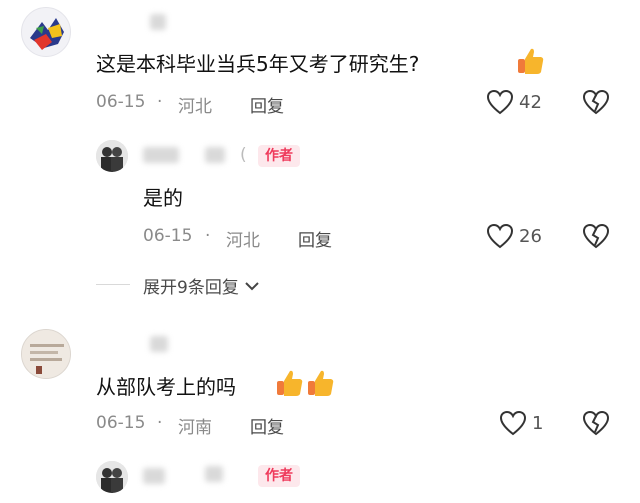 Image resolution: width=640 pixels, height=503 pixels. I want to click on comment-location: 河北, so click(195, 107).